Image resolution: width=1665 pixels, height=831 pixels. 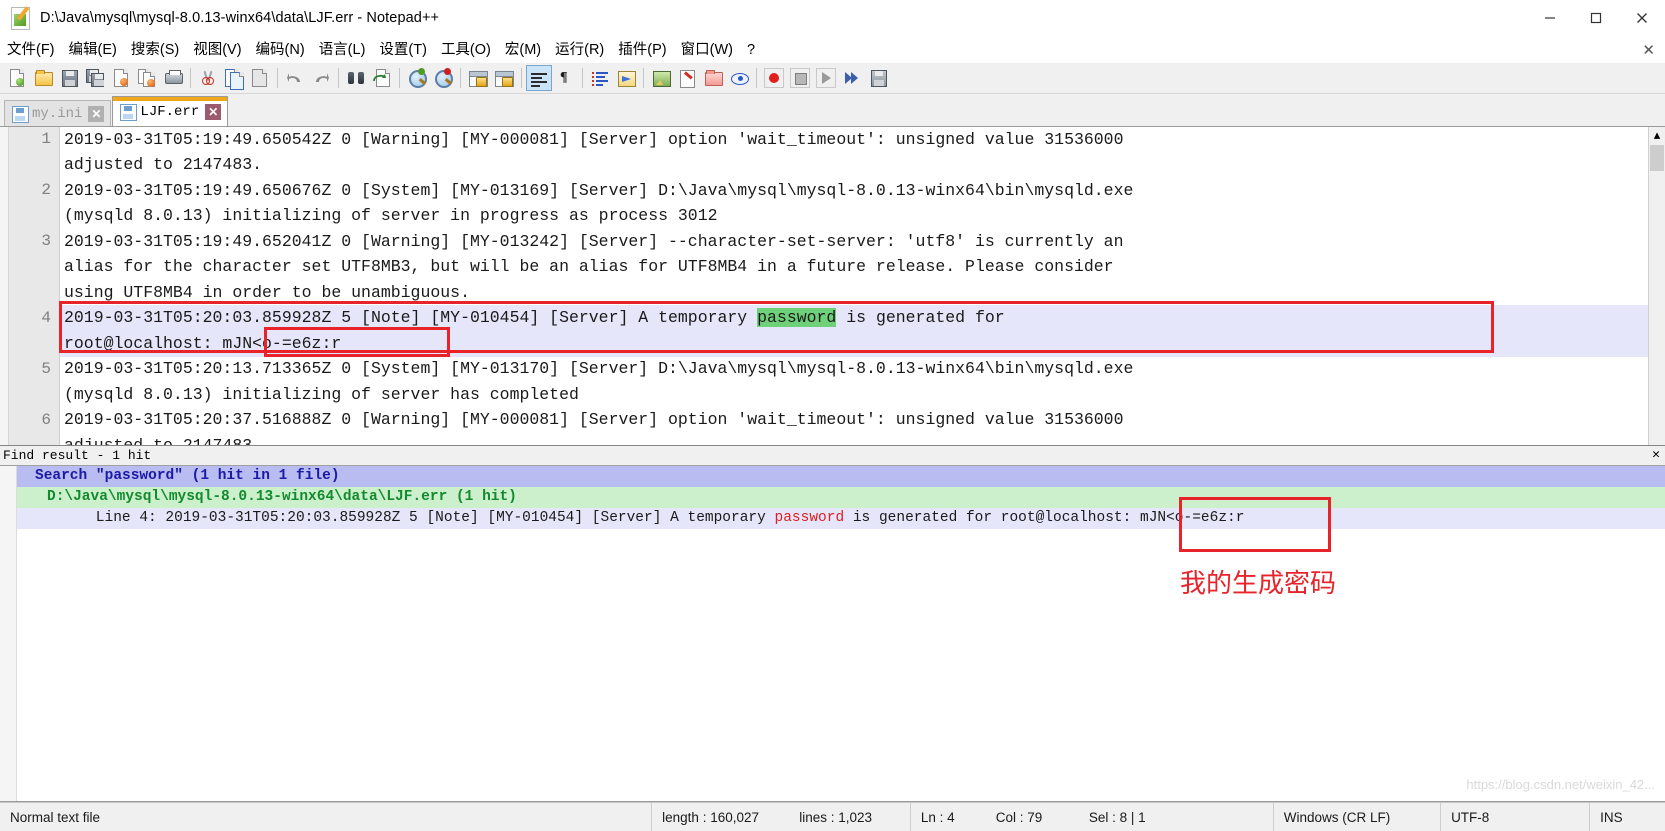 I want to click on window-controls, so click(x=1596, y=18).